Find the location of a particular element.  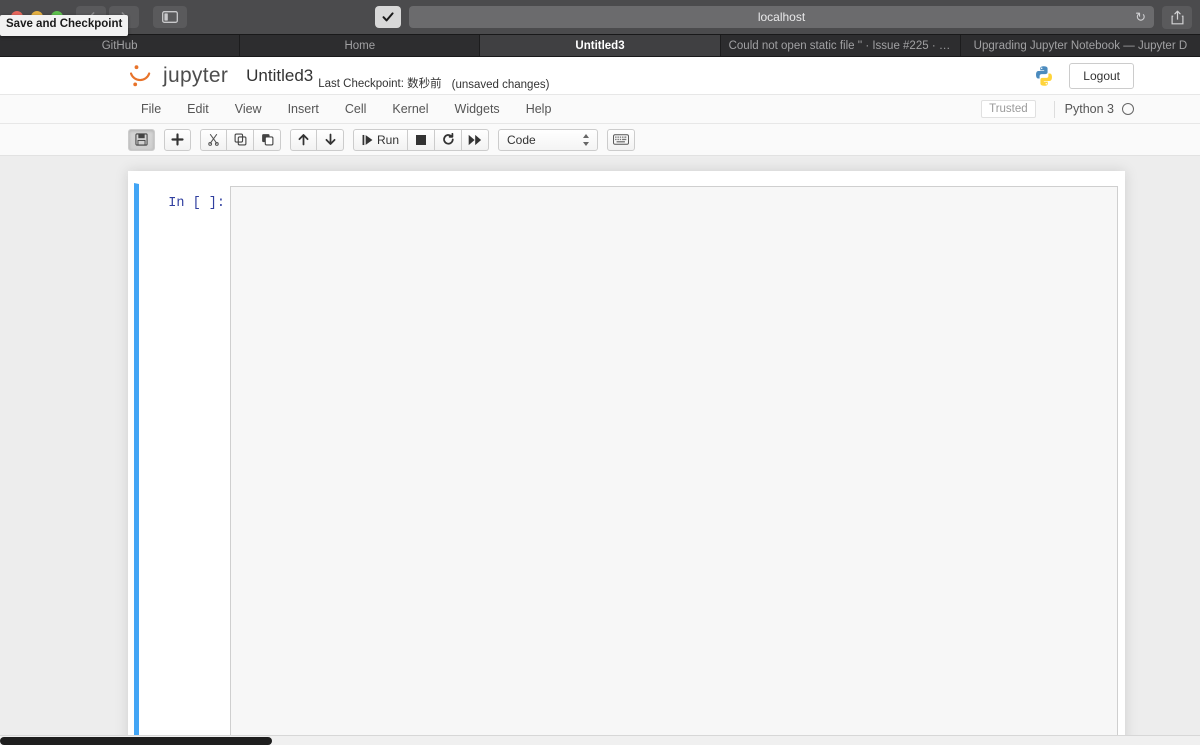

kernel-idle-indicator-icon is located at coordinates (1128, 109).